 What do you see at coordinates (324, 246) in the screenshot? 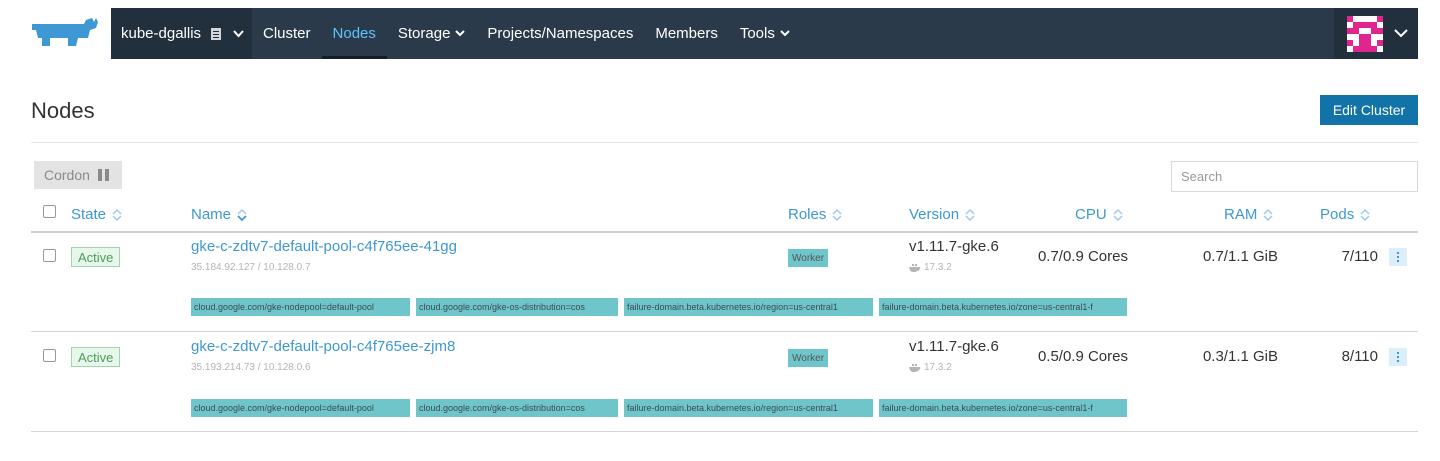
I see `node-name-link: gke-c-zdtv7-default-pool-c4f765ee-41gg` at bounding box center [324, 246].